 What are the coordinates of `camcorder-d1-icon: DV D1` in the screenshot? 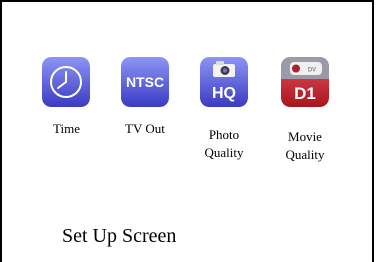 It's located at (305, 82).